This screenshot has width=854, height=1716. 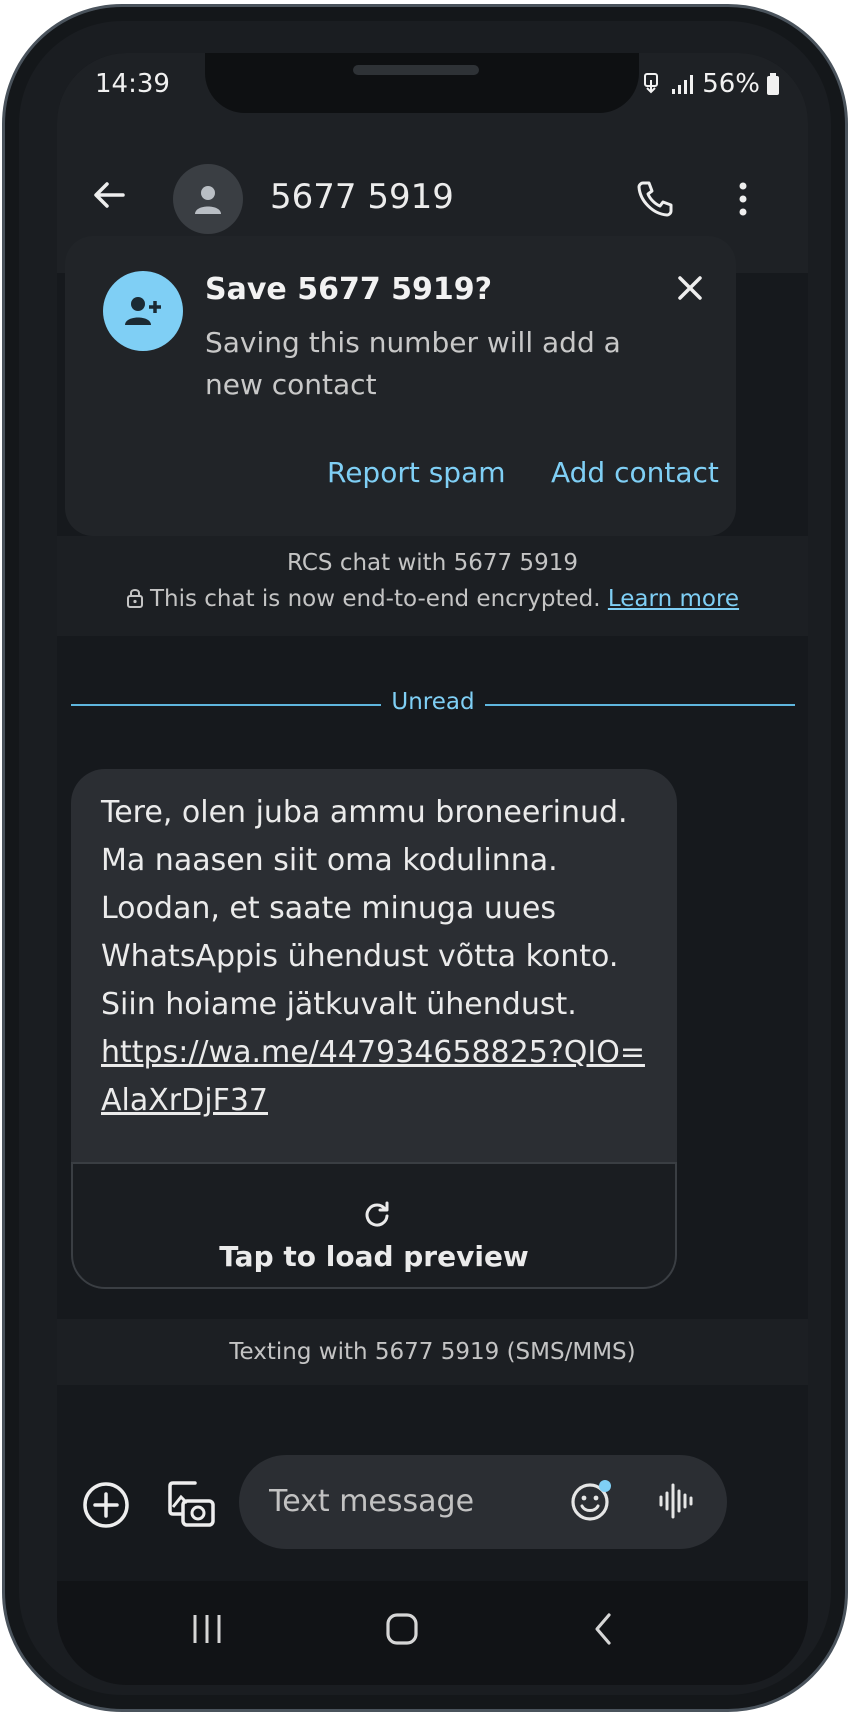 What do you see at coordinates (432, 1633) in the screenshot?
I see `system-nav-bar` at bounding box center [432, 1633].